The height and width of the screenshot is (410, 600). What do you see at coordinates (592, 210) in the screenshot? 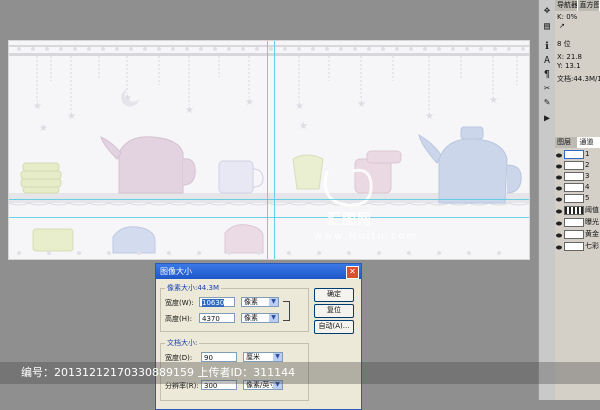
I see `layer-name: 阈值` at bounding box center [592, 210].